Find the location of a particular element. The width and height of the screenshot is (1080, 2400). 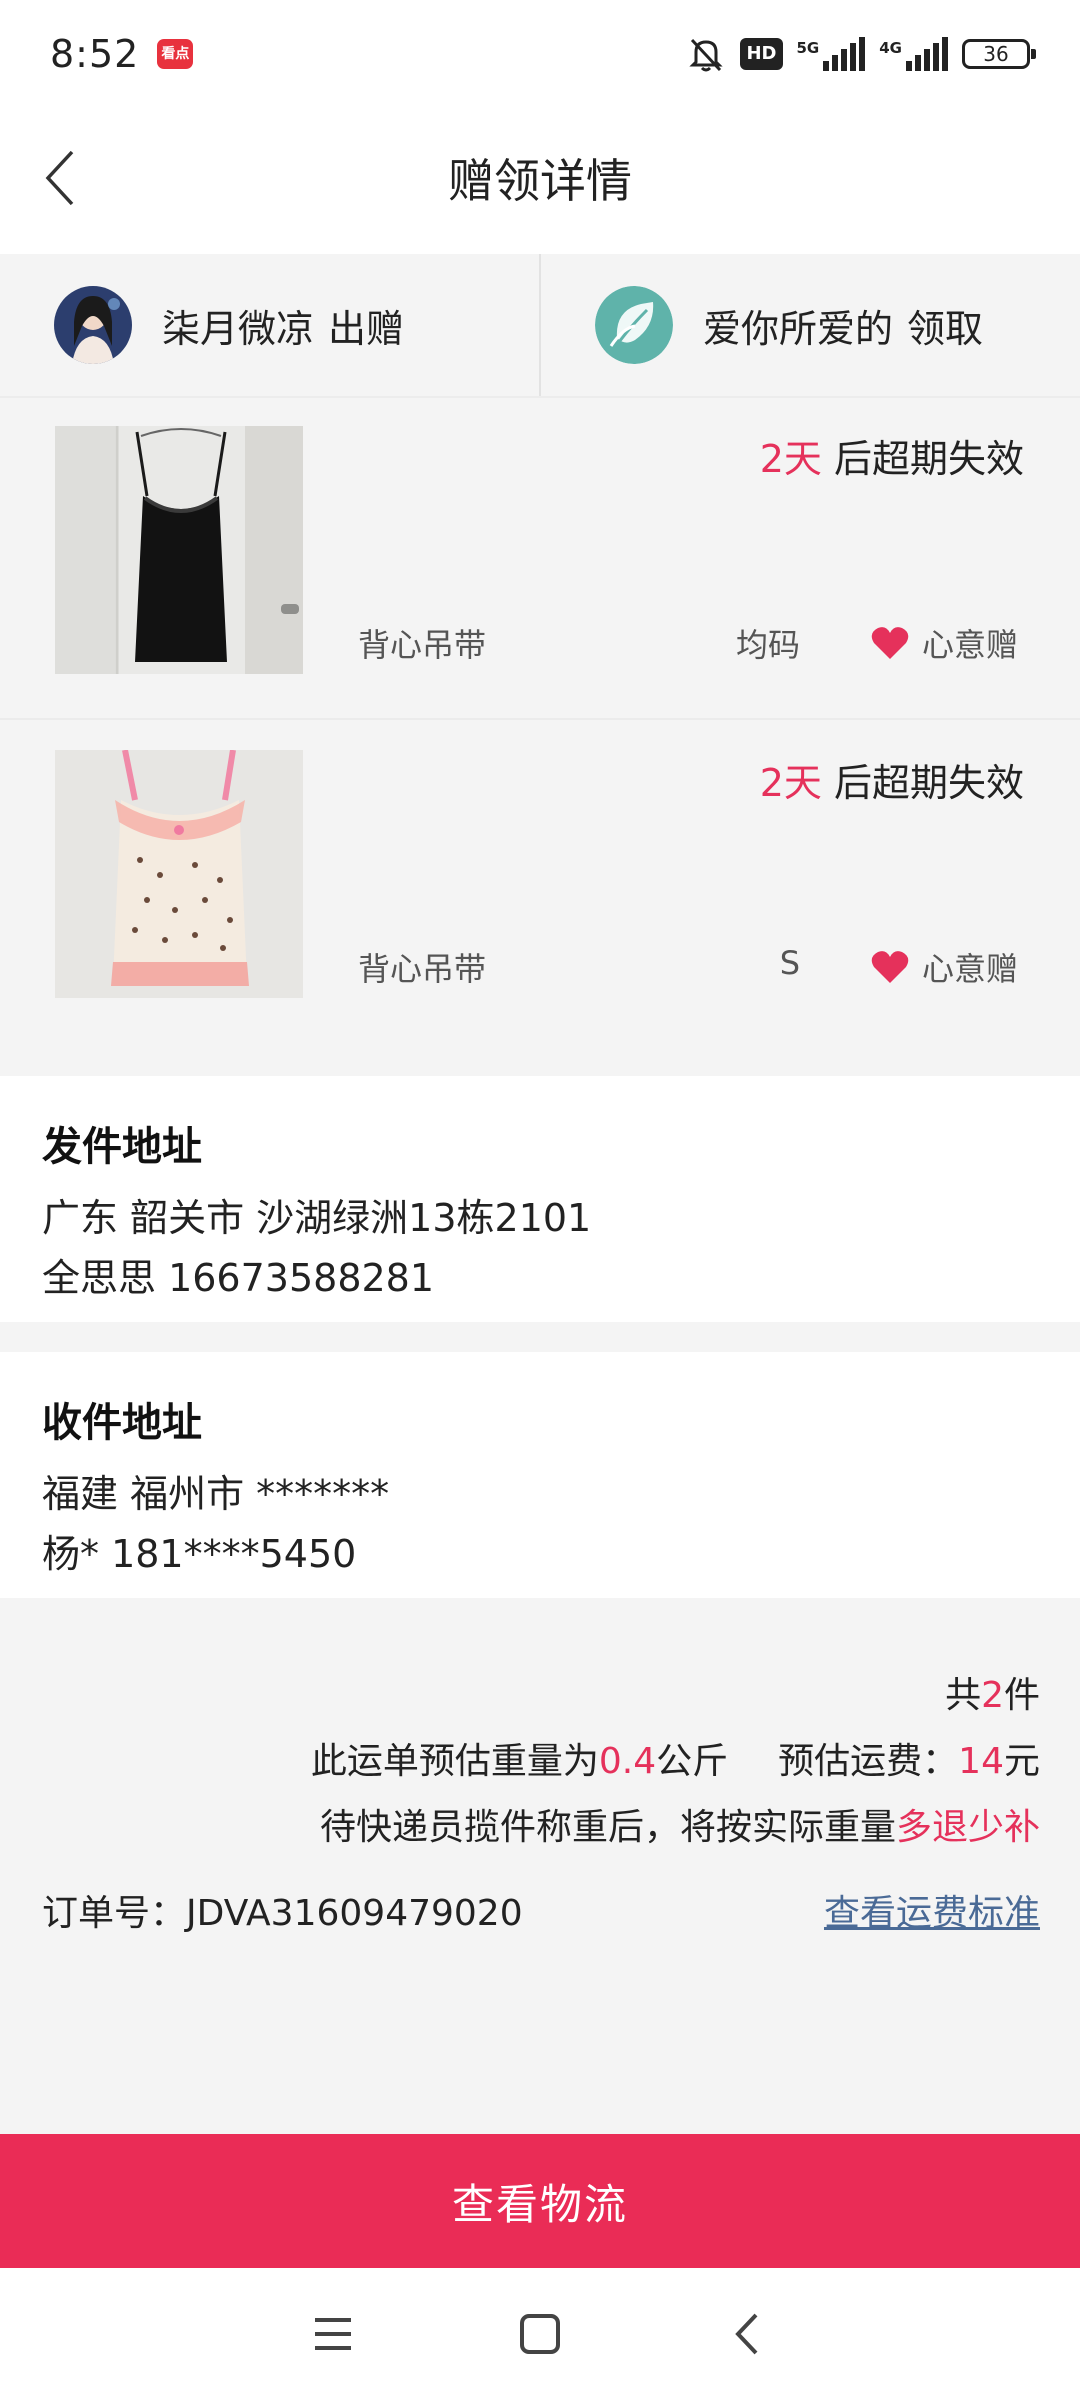

battery-icon: 36 is located at coordinates (999, 54).